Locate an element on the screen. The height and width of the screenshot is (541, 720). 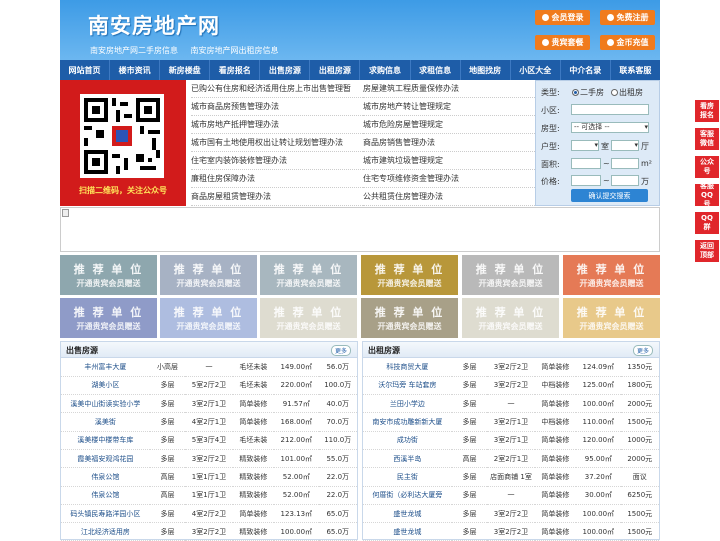
recharge-button: 金币充值 is located at coordinates (627, 42).